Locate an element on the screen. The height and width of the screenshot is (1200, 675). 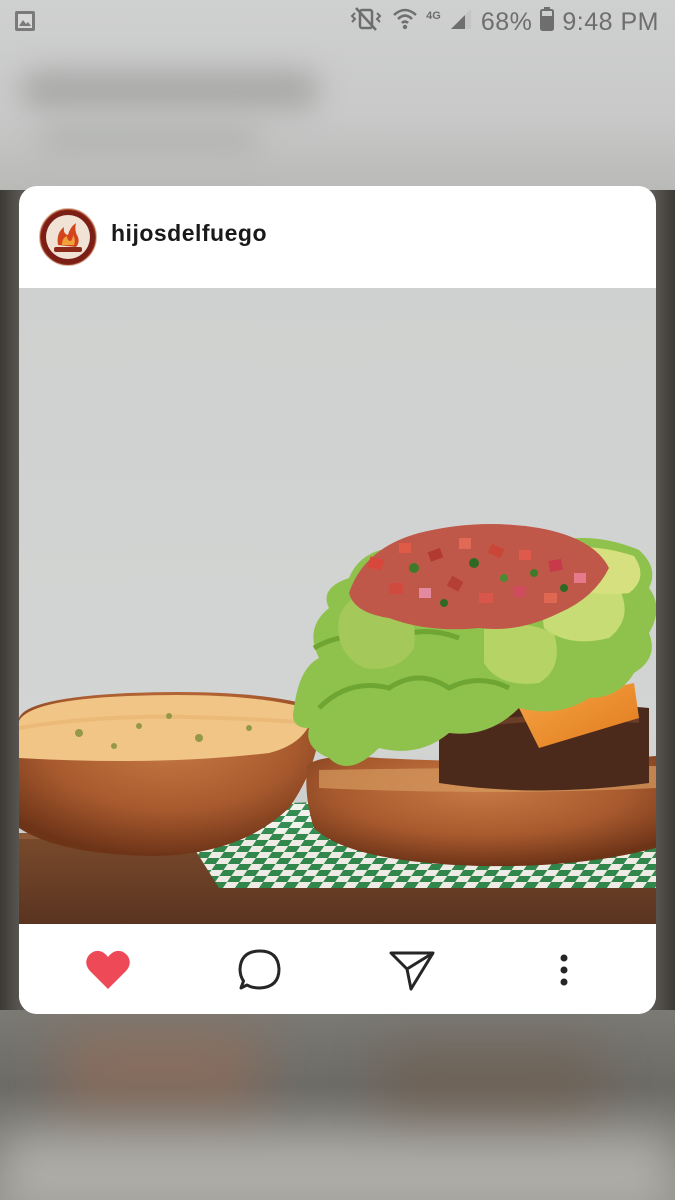
like-button is located at coordinates (108, 970).